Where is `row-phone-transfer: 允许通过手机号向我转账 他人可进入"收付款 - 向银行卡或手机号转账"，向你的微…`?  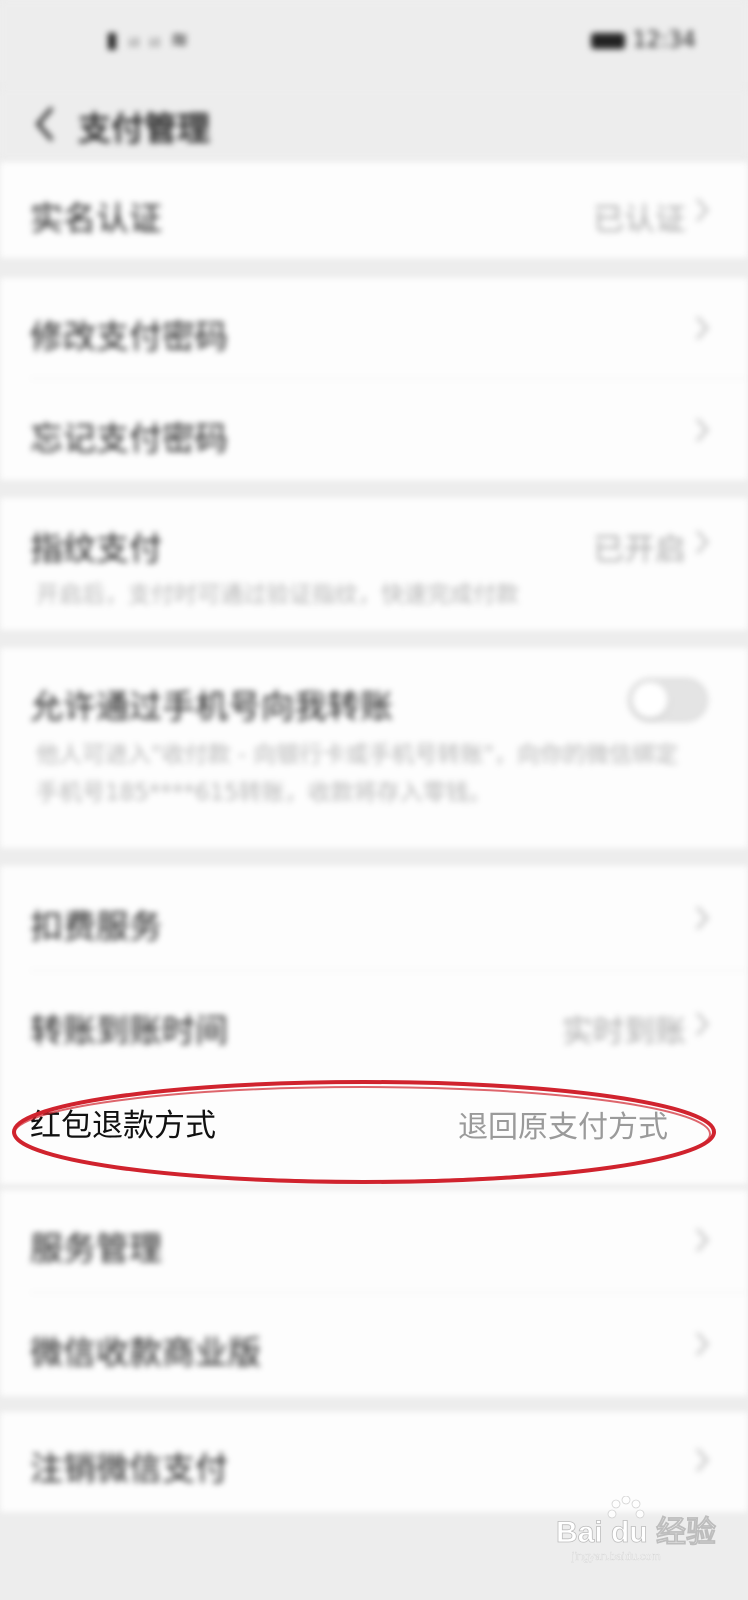 row-phone-transfer: 允许通过手机号向我转账 他人可进入"收付款 - 向银行卡或手机号转账"，向你的微… is located at coordinates (374, 748).